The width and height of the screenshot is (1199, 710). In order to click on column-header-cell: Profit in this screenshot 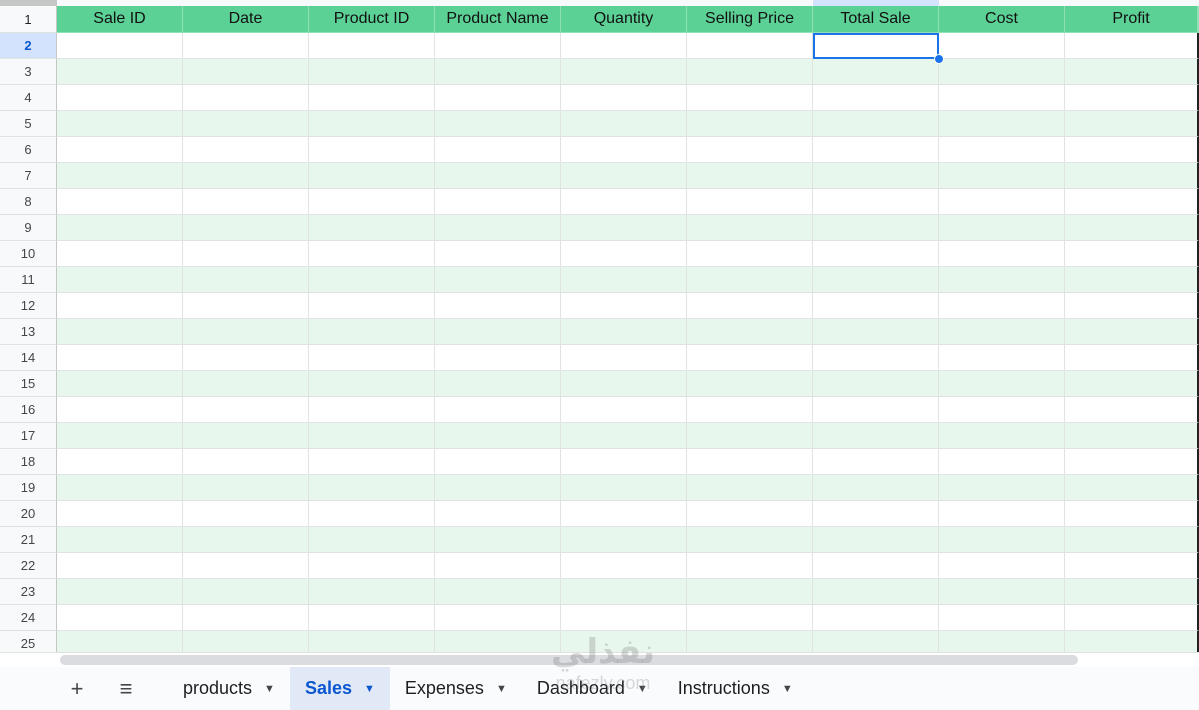, I will do `click(1132, 19)`.